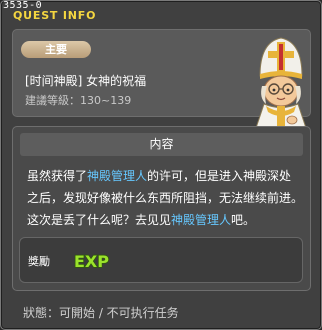 Image resolution: width=322 pixels, height=330 pixels. What do you see at coordinates (39, 261) in the screenshot?
I see `reward-label: 獎勵` at bounding box center [39, 261].